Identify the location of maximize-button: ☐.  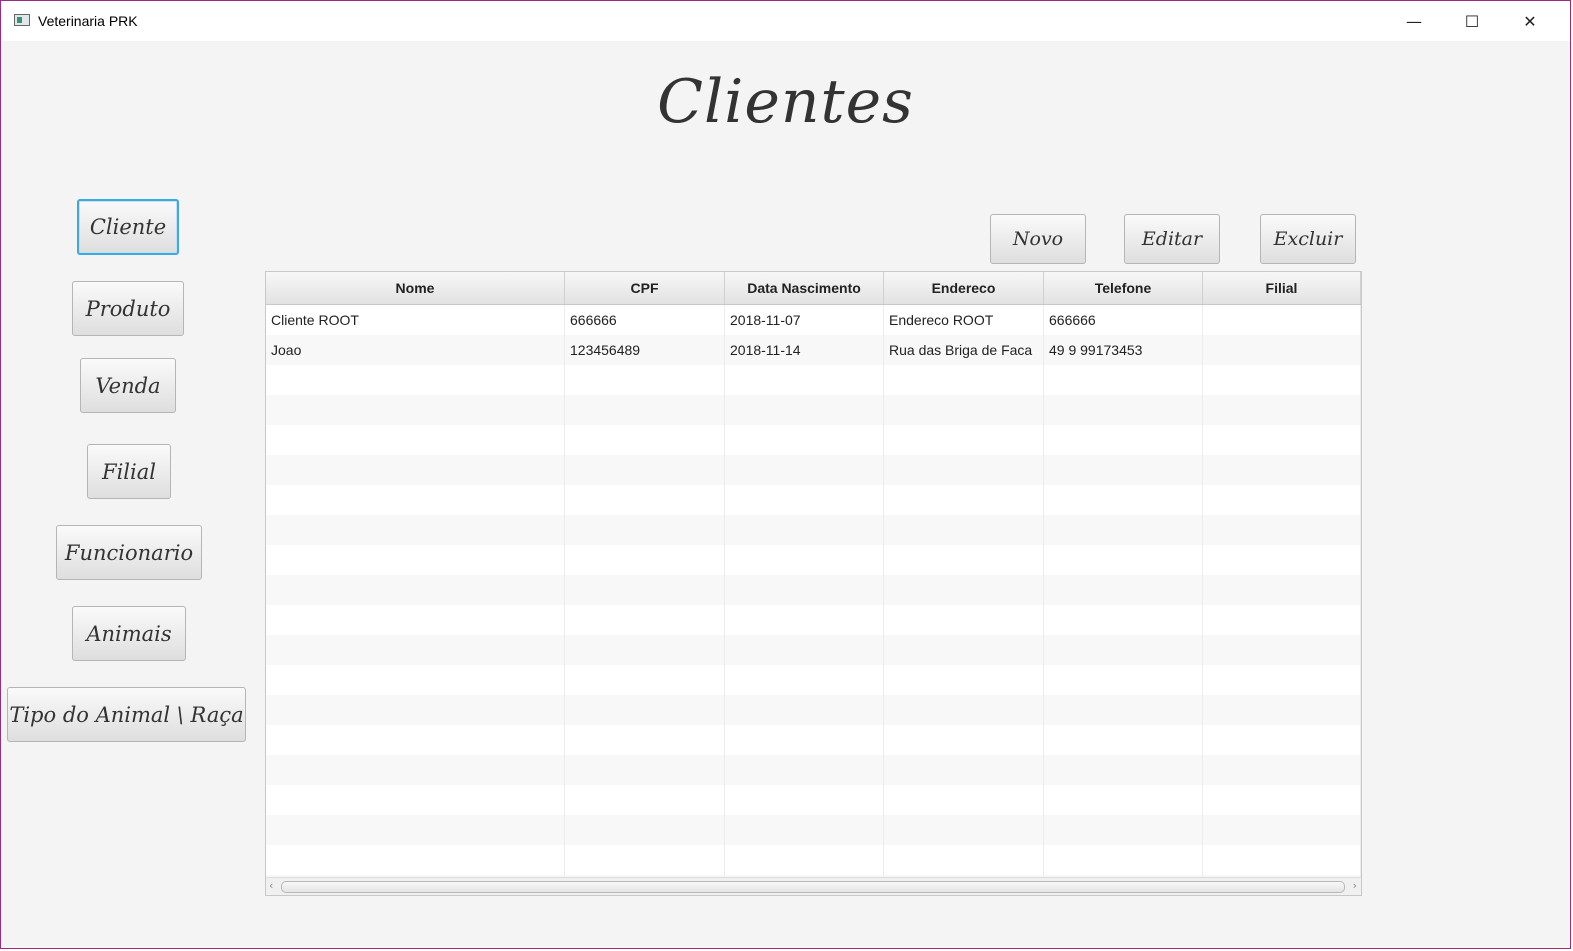
(1472, 21).